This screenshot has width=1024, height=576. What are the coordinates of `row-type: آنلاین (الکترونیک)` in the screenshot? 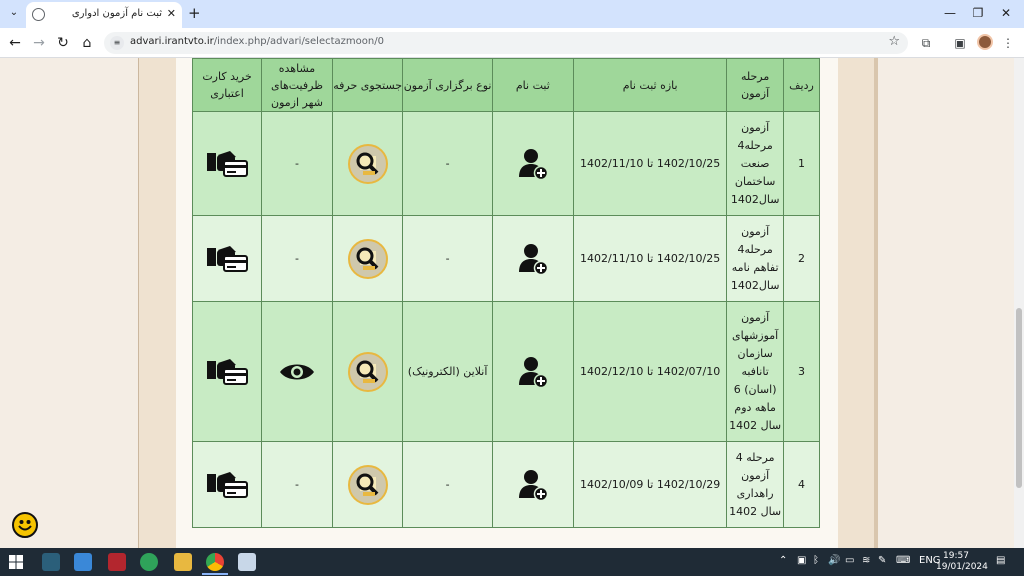 It's located at (447, 371).